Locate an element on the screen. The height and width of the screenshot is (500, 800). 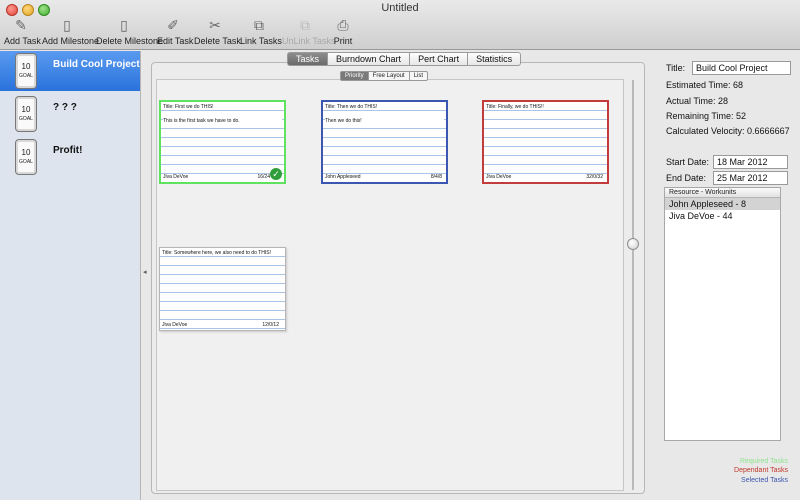
start-date-label: Start Date: is located at coordinates (688, 162).